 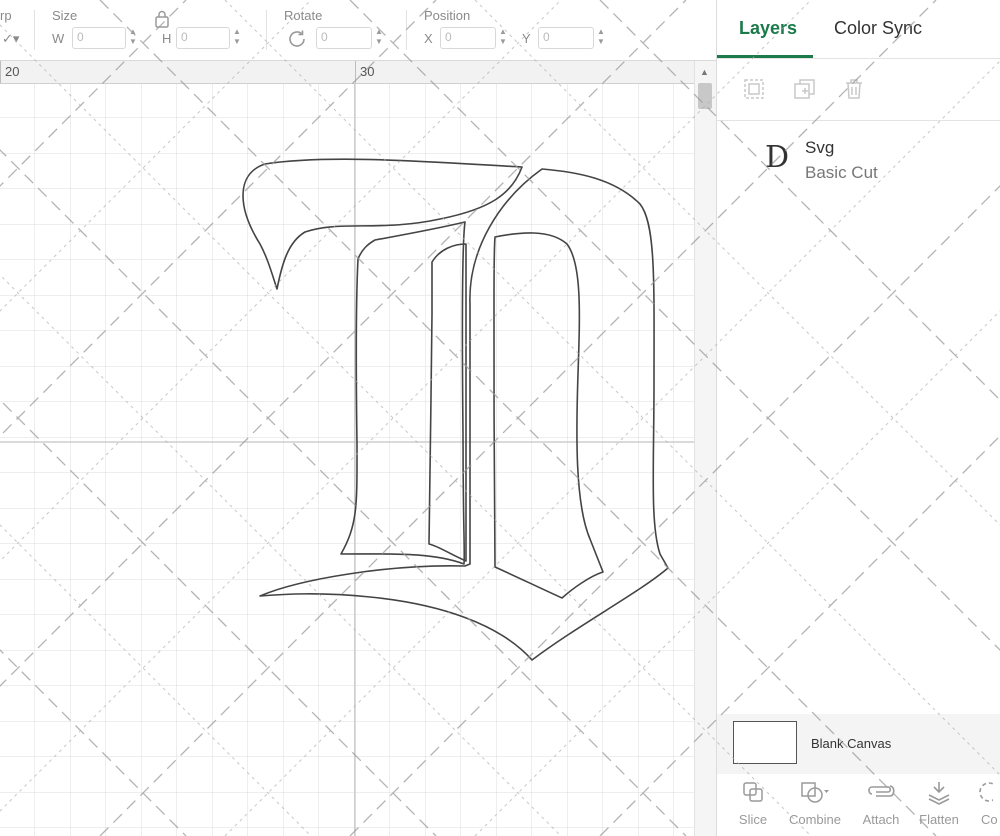 I want to click on slice-button: Slice, so click(x=753, y=803).